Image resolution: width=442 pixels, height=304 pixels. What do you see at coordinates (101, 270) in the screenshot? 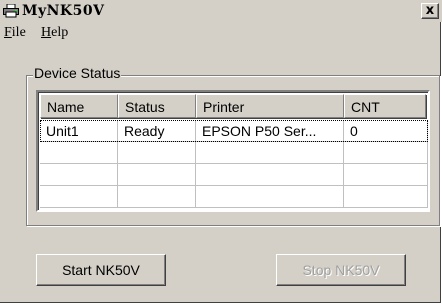
I see `start-button: Start NK50V` at bounding box center [101, 270].